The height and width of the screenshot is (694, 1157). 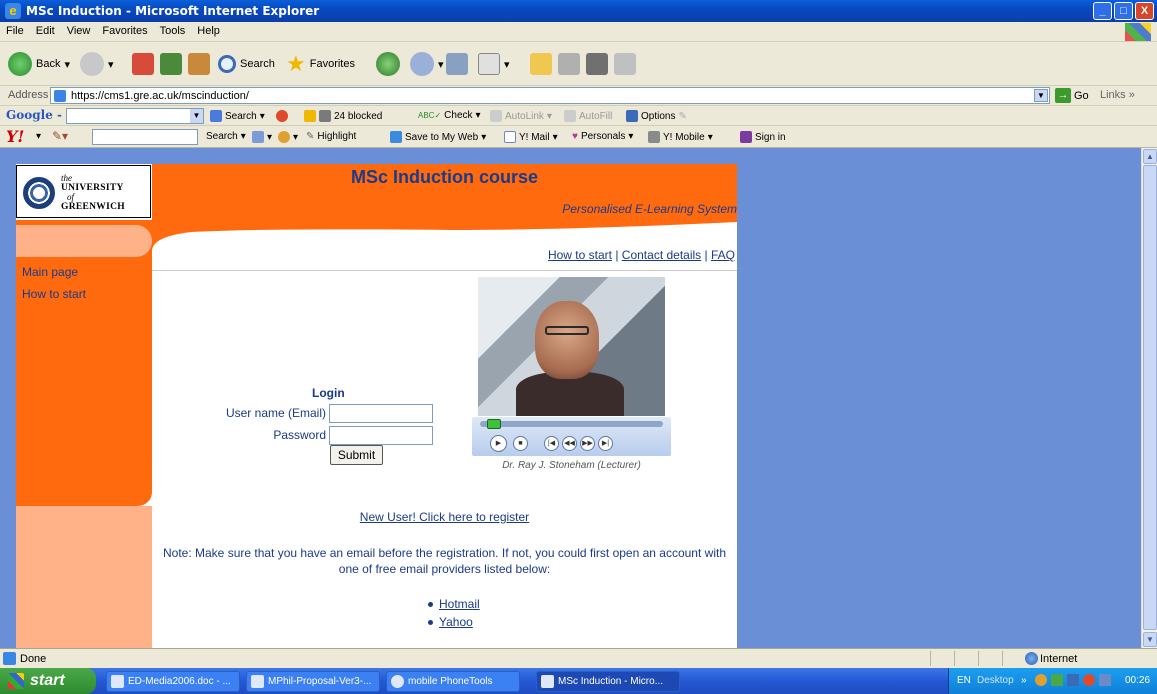 I want to click on menu-edit: Edit, so click(x=45, y=29).